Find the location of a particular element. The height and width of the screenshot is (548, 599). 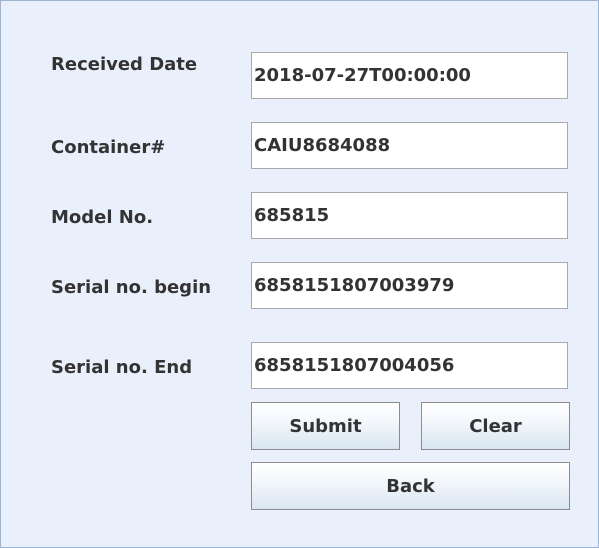

container-input is located at coordinates (409, 145).